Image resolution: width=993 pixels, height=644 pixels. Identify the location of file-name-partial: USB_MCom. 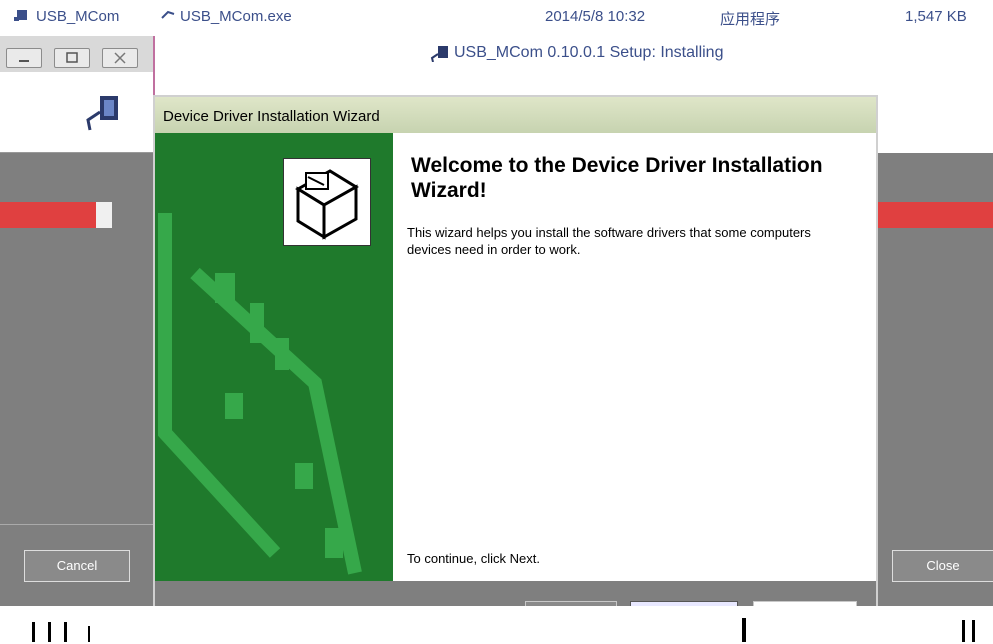
(78, 16).